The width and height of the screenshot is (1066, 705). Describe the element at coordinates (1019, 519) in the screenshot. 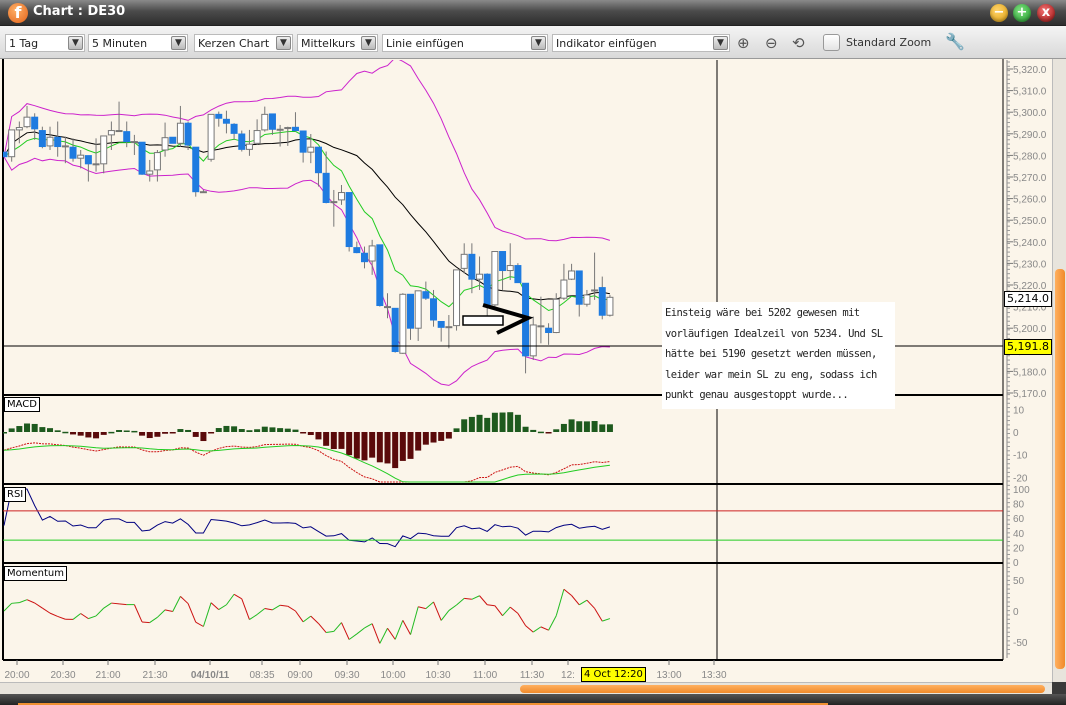

I see `rsi-tick-label: 60` at that location.